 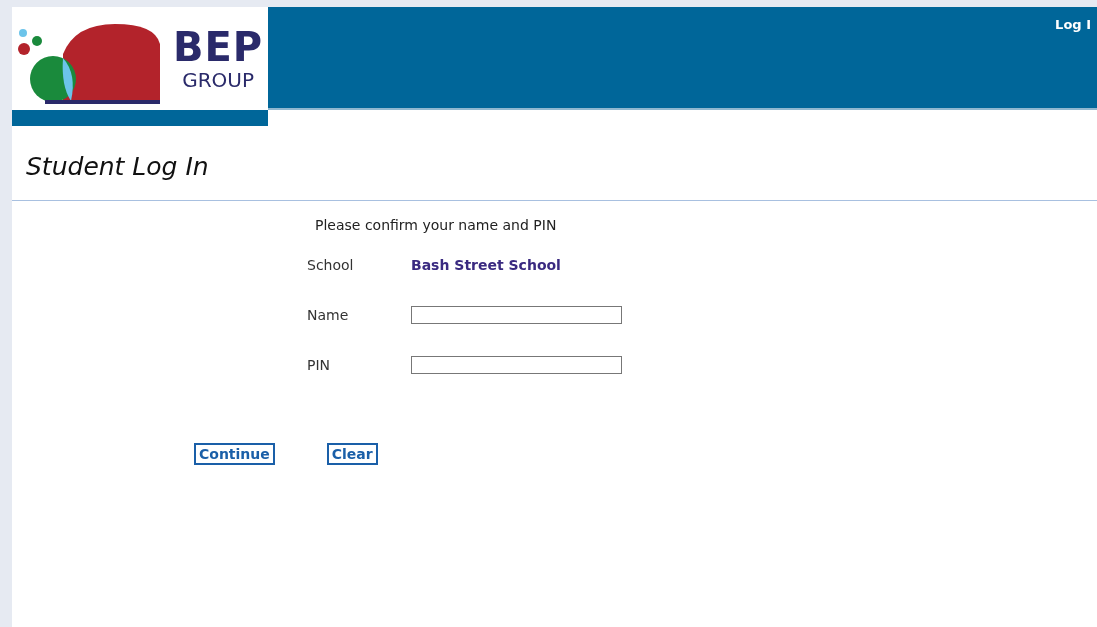 I want to click on form-button: Continue, so click(x=234, y=454).